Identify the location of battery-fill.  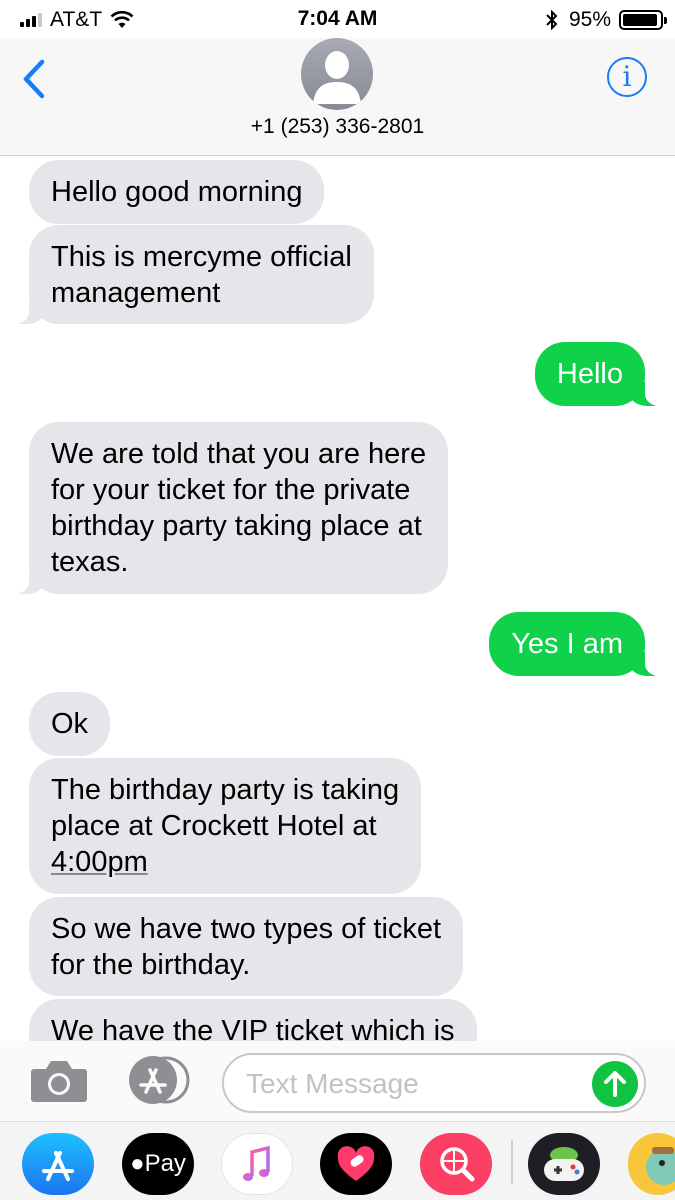
(640, 20).